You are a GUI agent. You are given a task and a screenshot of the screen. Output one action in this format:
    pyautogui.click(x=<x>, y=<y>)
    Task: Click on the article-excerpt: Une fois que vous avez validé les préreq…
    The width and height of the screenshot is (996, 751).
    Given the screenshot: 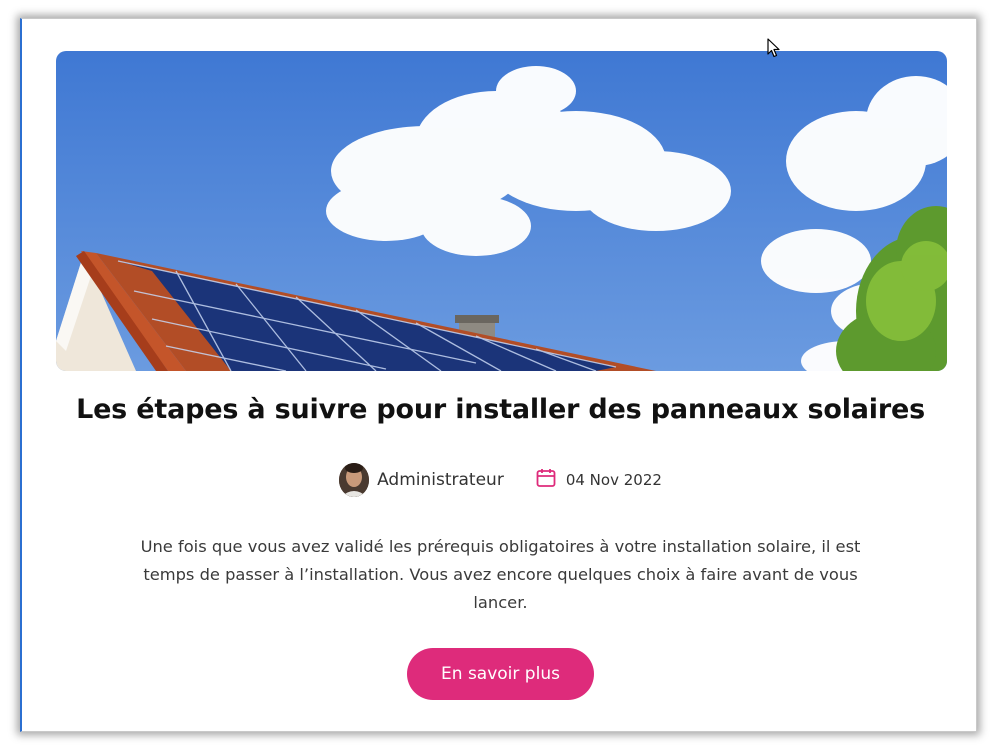 What is the action you would take?
    pyautogui.click(x=500, y=574)
    